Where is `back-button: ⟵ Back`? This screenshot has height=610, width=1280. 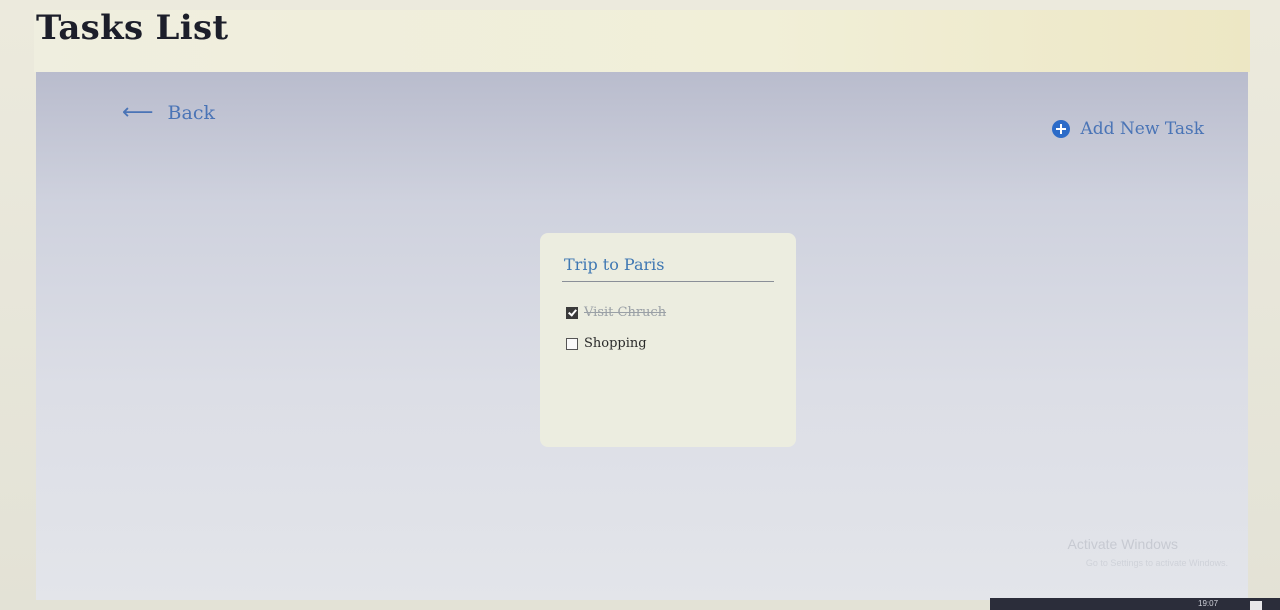 back-button: ⟵ Back is located at coordinates (168, 112).